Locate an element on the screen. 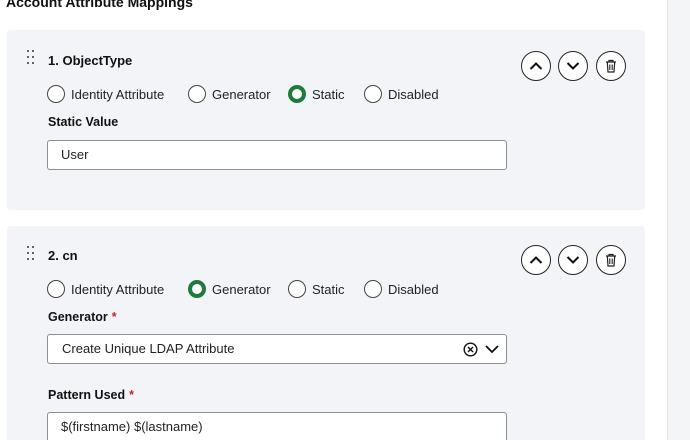 The image size is (690, 440). section-title: Account Attribute Mappings is located at coordinates (99, 5).